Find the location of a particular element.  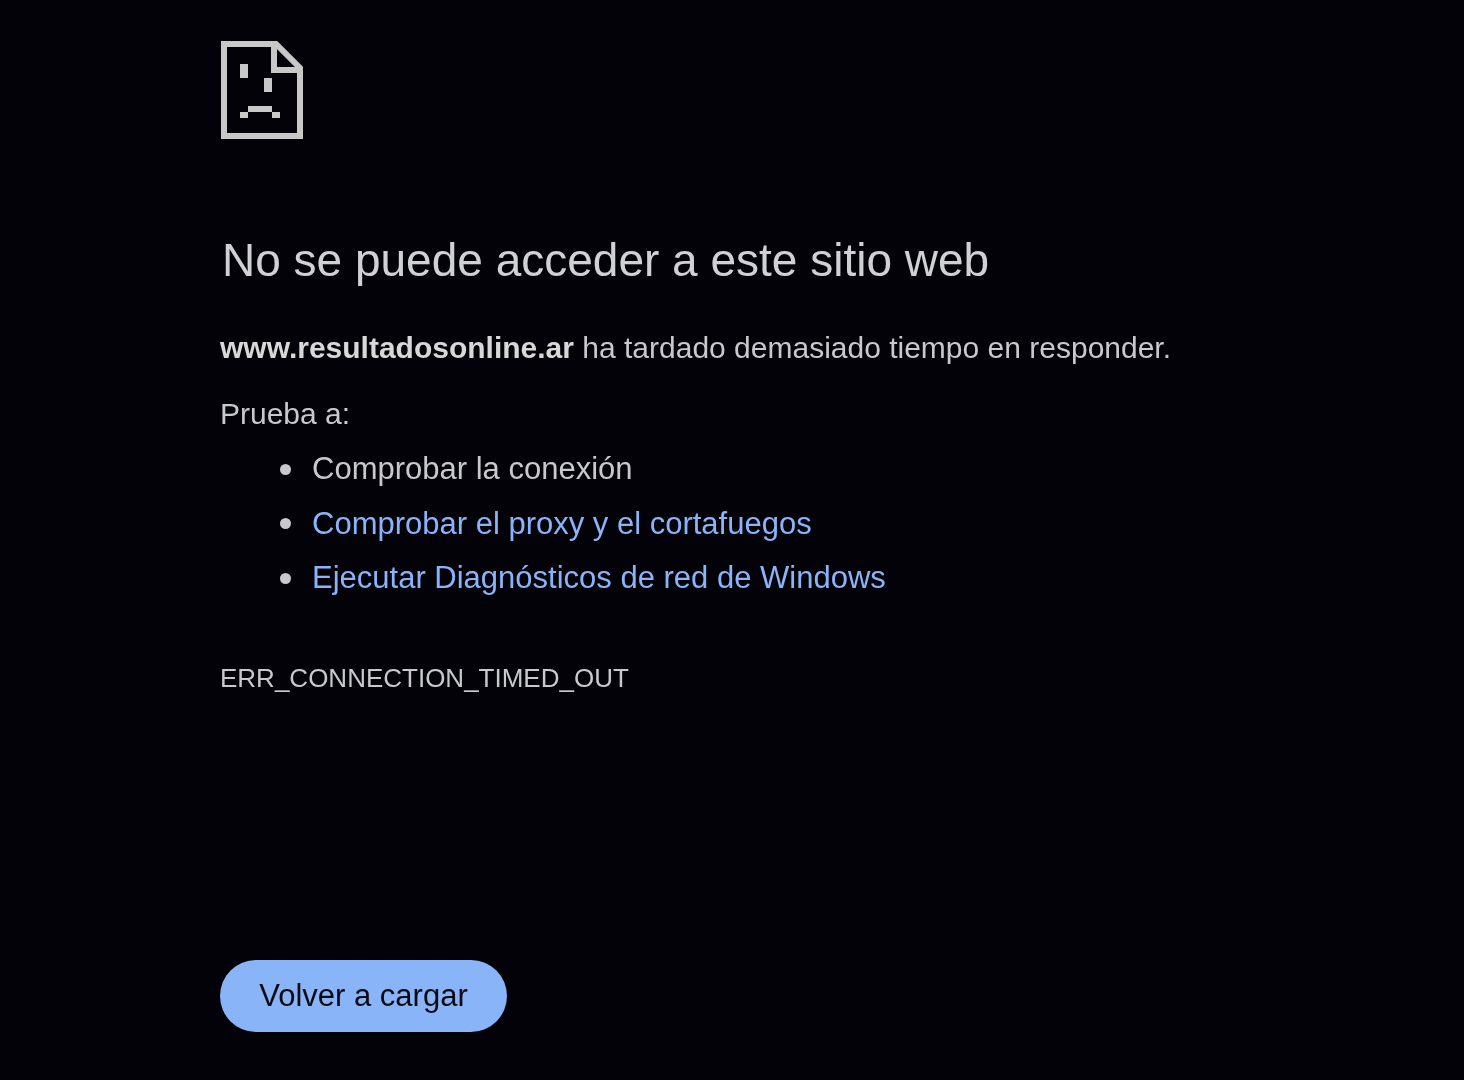

reload-button: Volver a cargar is located at coordinates (363, 995).